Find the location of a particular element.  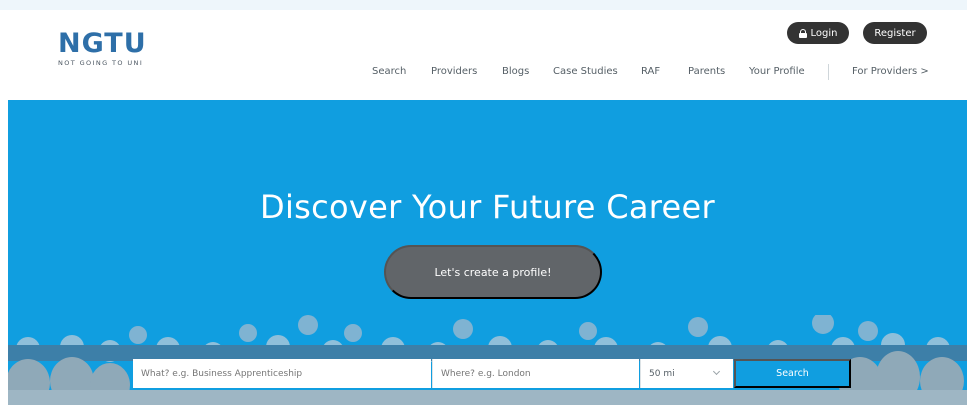

nav-item-providers: Providers is located at coordinates (454, 71).